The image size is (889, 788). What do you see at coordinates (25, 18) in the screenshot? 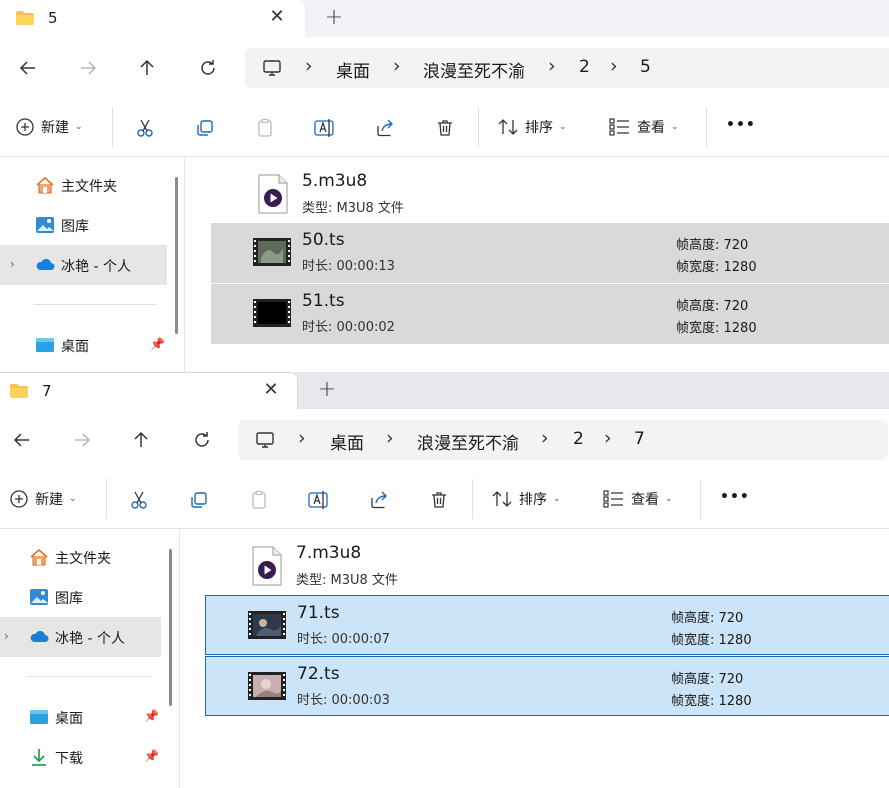
I see `folder-icon` at bounding box center [25, 18].